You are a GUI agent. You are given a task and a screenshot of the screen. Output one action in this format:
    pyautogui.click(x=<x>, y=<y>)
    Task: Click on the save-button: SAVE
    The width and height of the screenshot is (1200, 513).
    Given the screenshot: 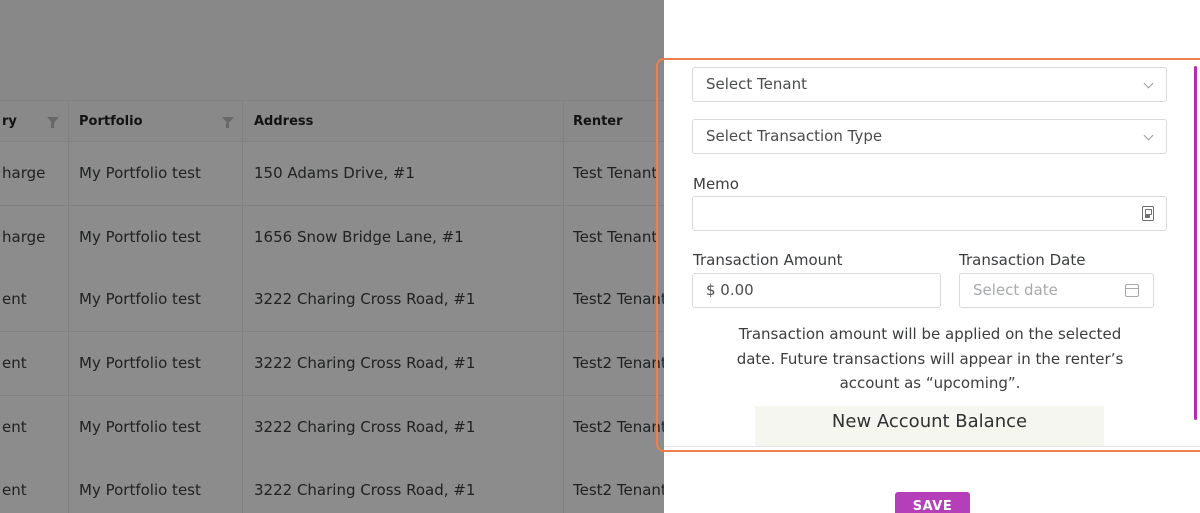 What is the action you would take?
    pyautogui.click(x=932, y=502)
    